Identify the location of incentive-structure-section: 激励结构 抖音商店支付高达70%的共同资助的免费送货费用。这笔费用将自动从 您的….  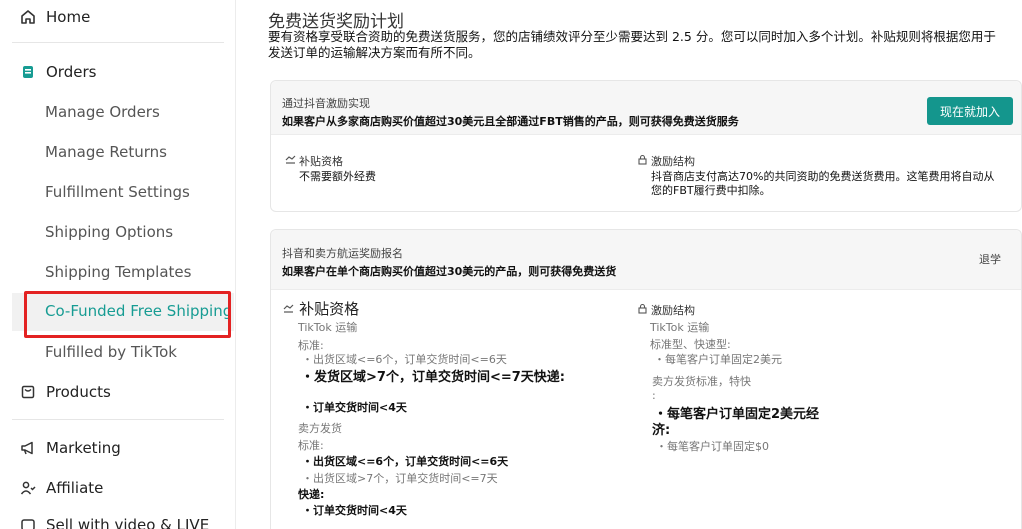
(815, 175).